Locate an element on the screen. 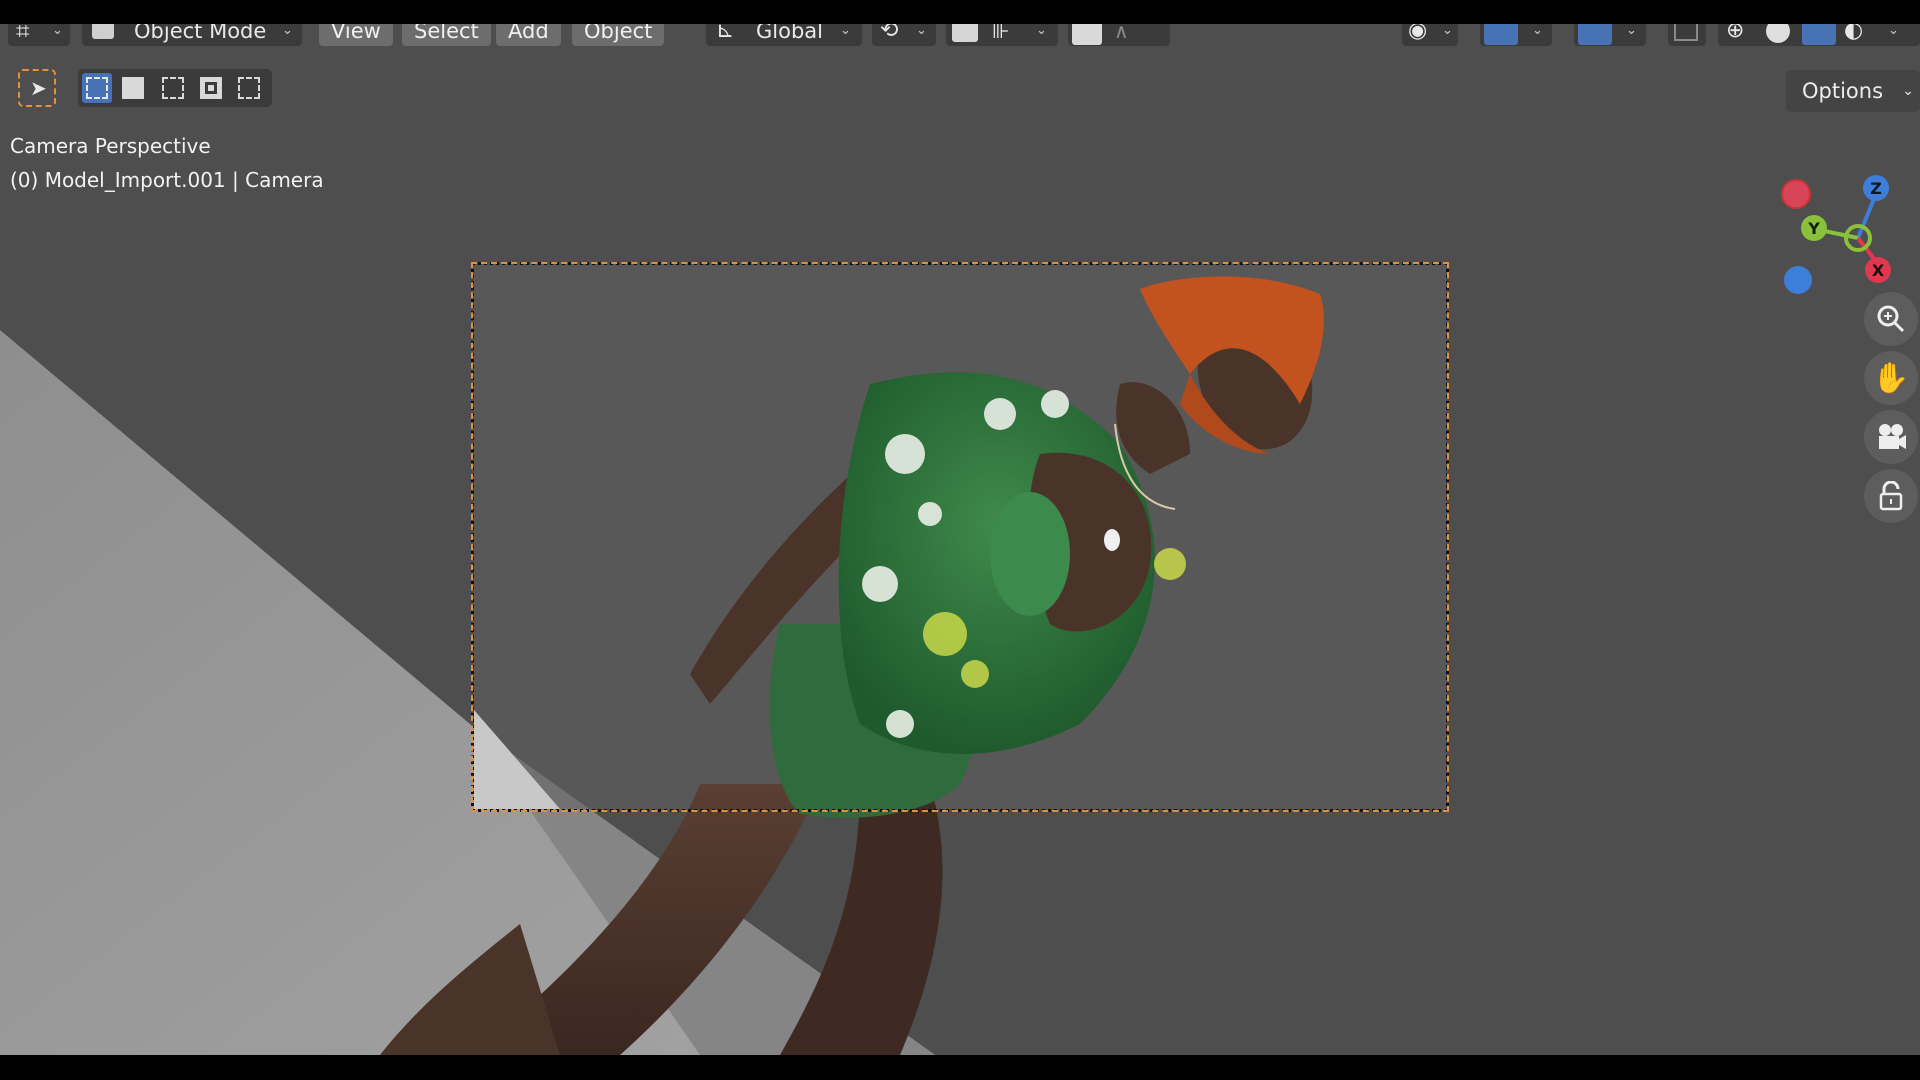 The image size is (1920, 1080). shading-mode-group: ⊕ ◐ ⌄ is located at coordinates (1819, 35).